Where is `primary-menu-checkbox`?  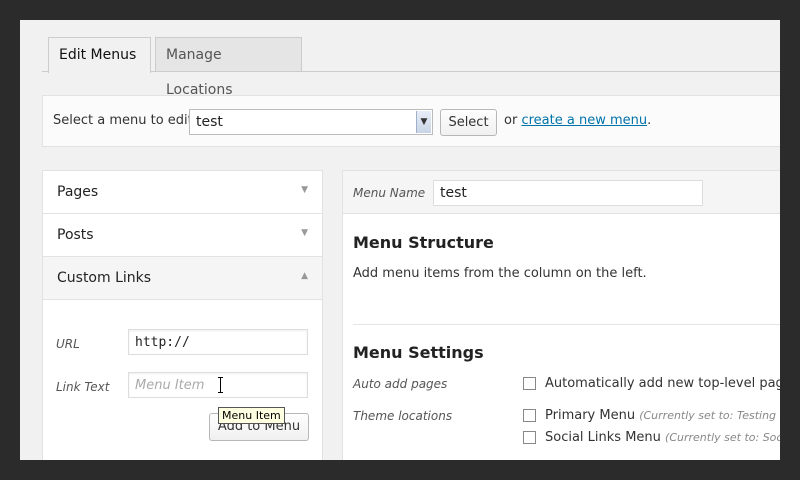 primary-menu-checkbox is located at coordinates (529, 415).